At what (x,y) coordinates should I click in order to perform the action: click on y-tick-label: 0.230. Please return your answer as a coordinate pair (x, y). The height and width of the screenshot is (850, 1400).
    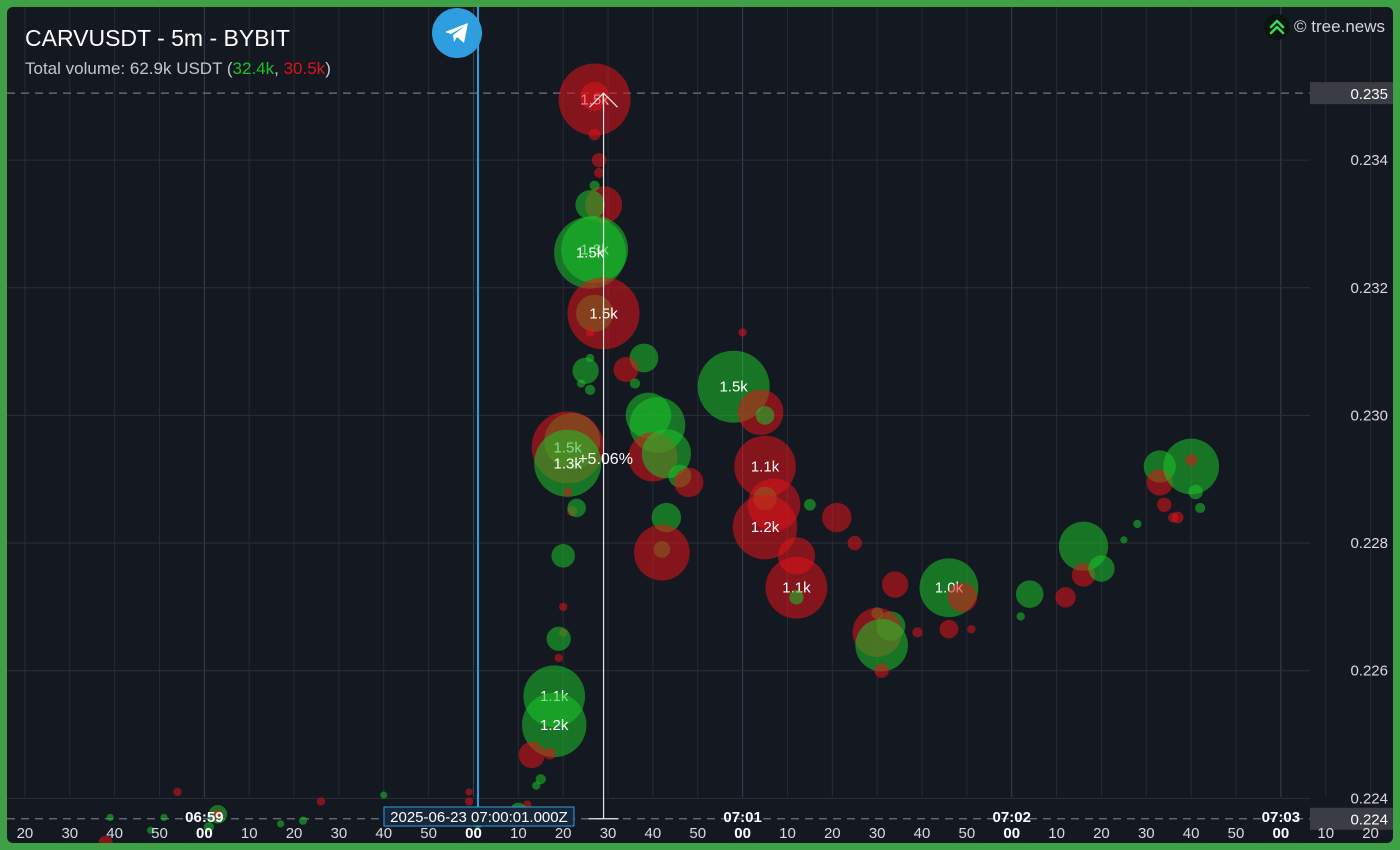
    Looking at the image, I should click on (1369, 415).